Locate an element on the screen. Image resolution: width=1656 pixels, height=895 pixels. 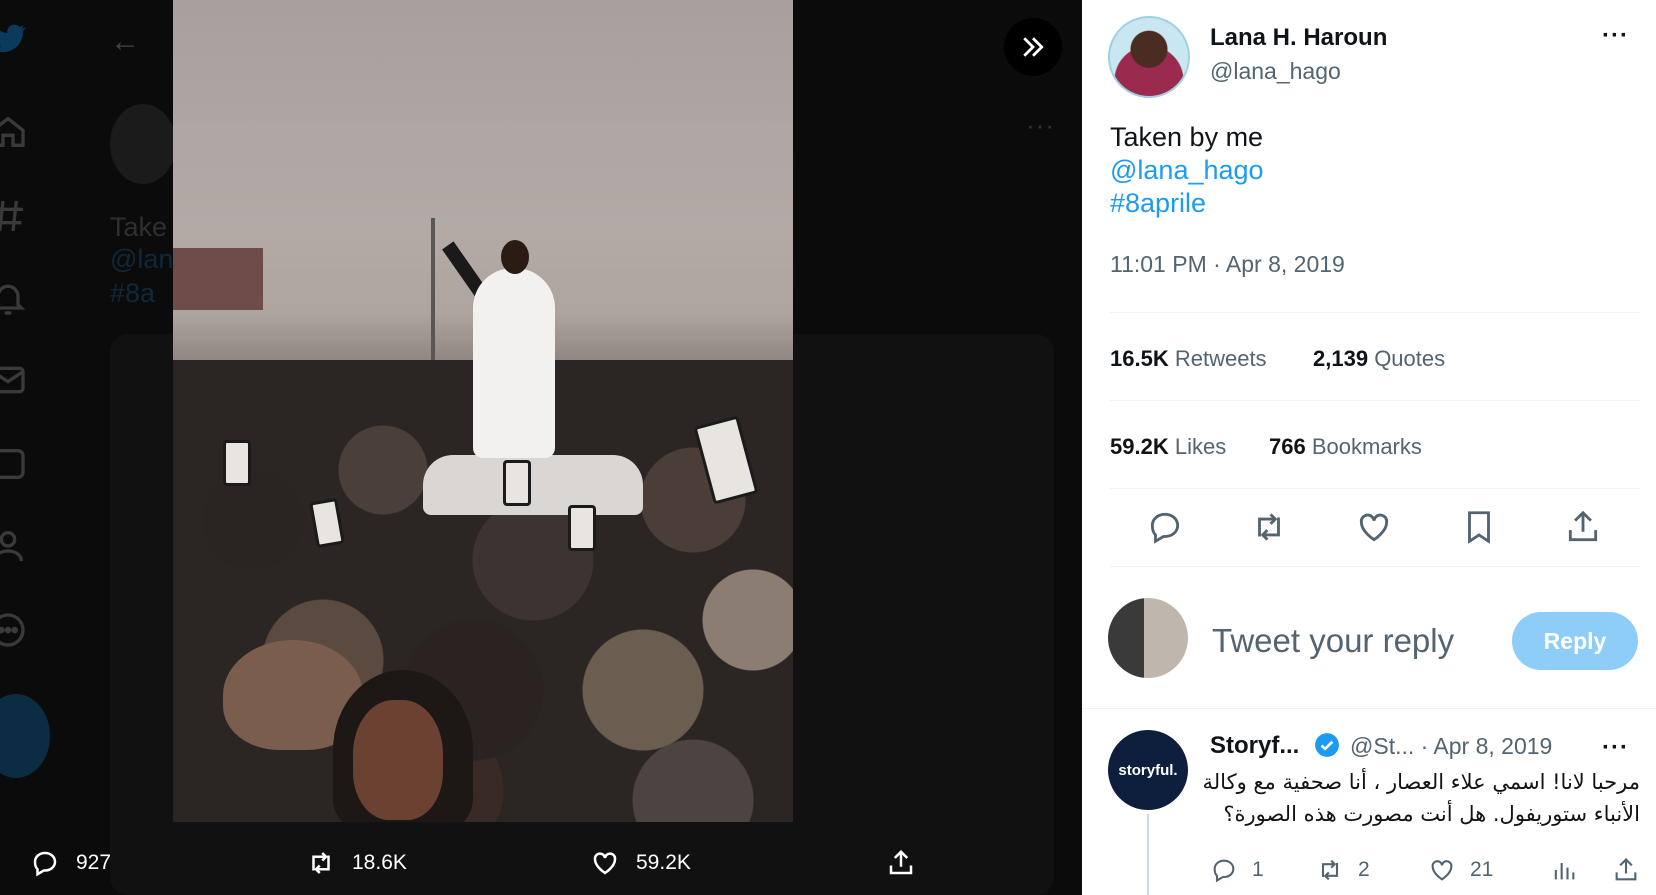
storyful-avatar: storyful. is located at coordinates (1148, 770).